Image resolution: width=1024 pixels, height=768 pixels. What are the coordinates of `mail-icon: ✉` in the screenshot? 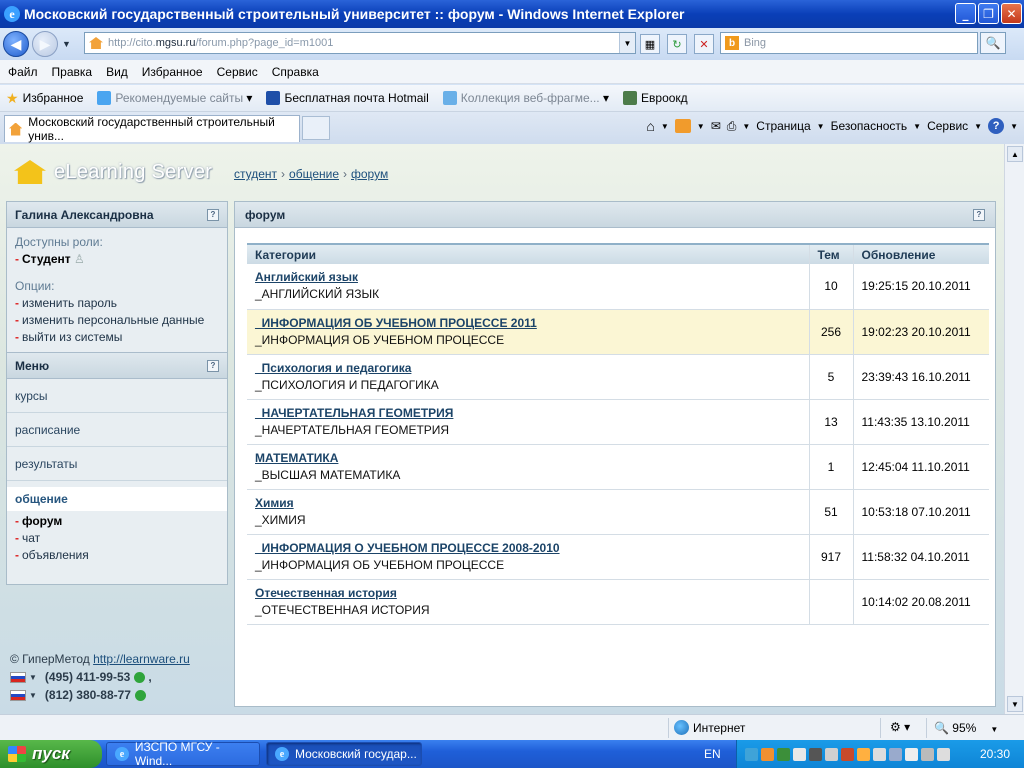 It's located at (716, 126).